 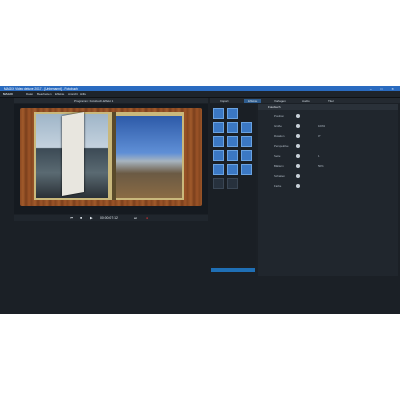 I want to click on effect-title: Fotobuch, so click(x=274, y=107).